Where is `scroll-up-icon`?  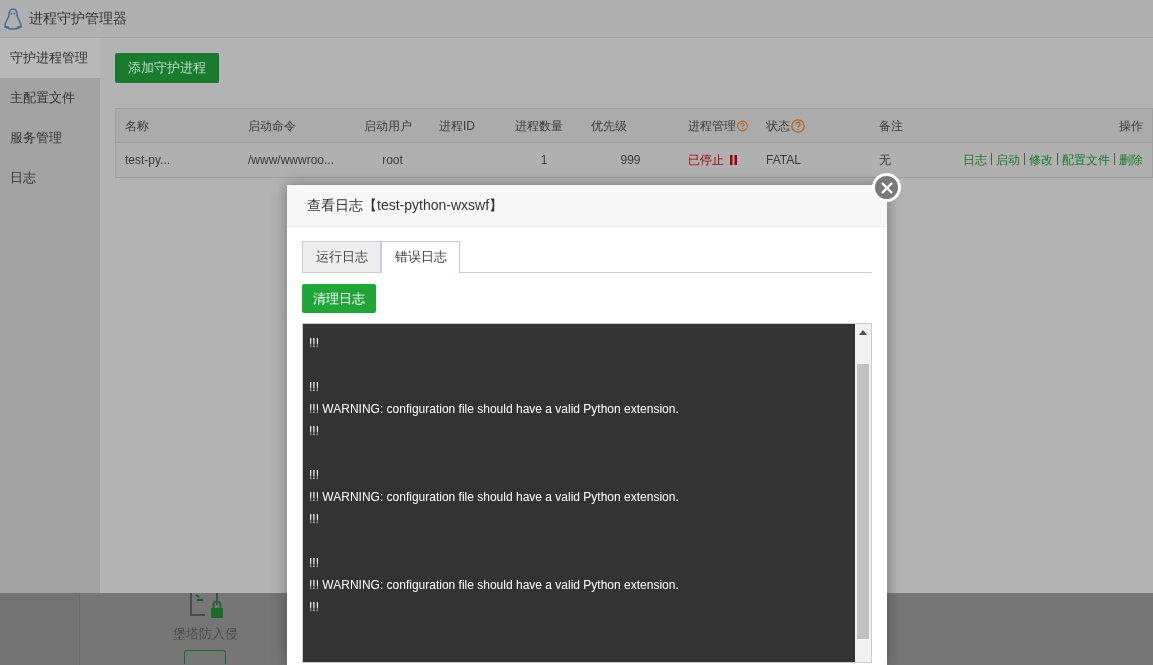
scroll-up-icon is located at coordinates (863, 332).